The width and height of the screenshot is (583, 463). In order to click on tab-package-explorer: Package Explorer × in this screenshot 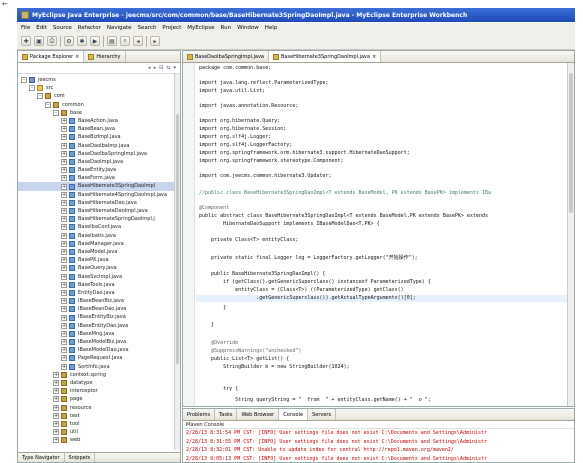, I will do `click(51, 56)`.